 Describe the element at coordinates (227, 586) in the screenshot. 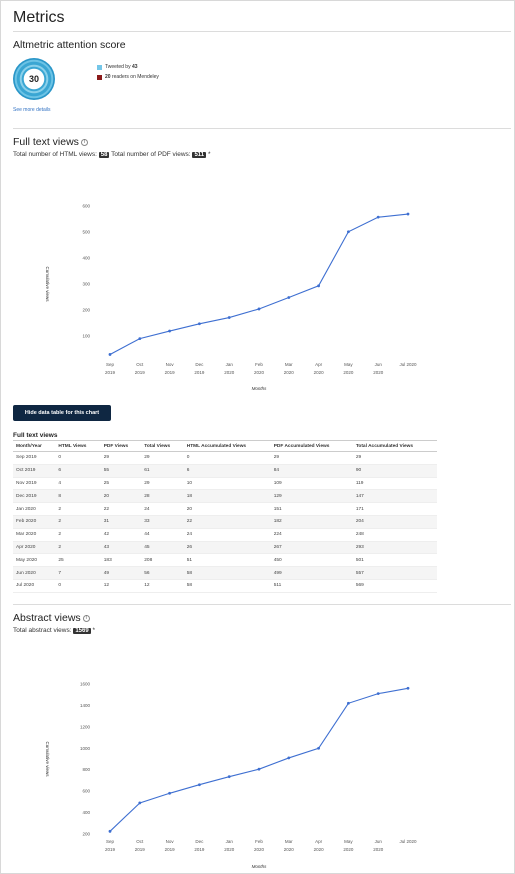

I see `table-cell: 58` at that location.